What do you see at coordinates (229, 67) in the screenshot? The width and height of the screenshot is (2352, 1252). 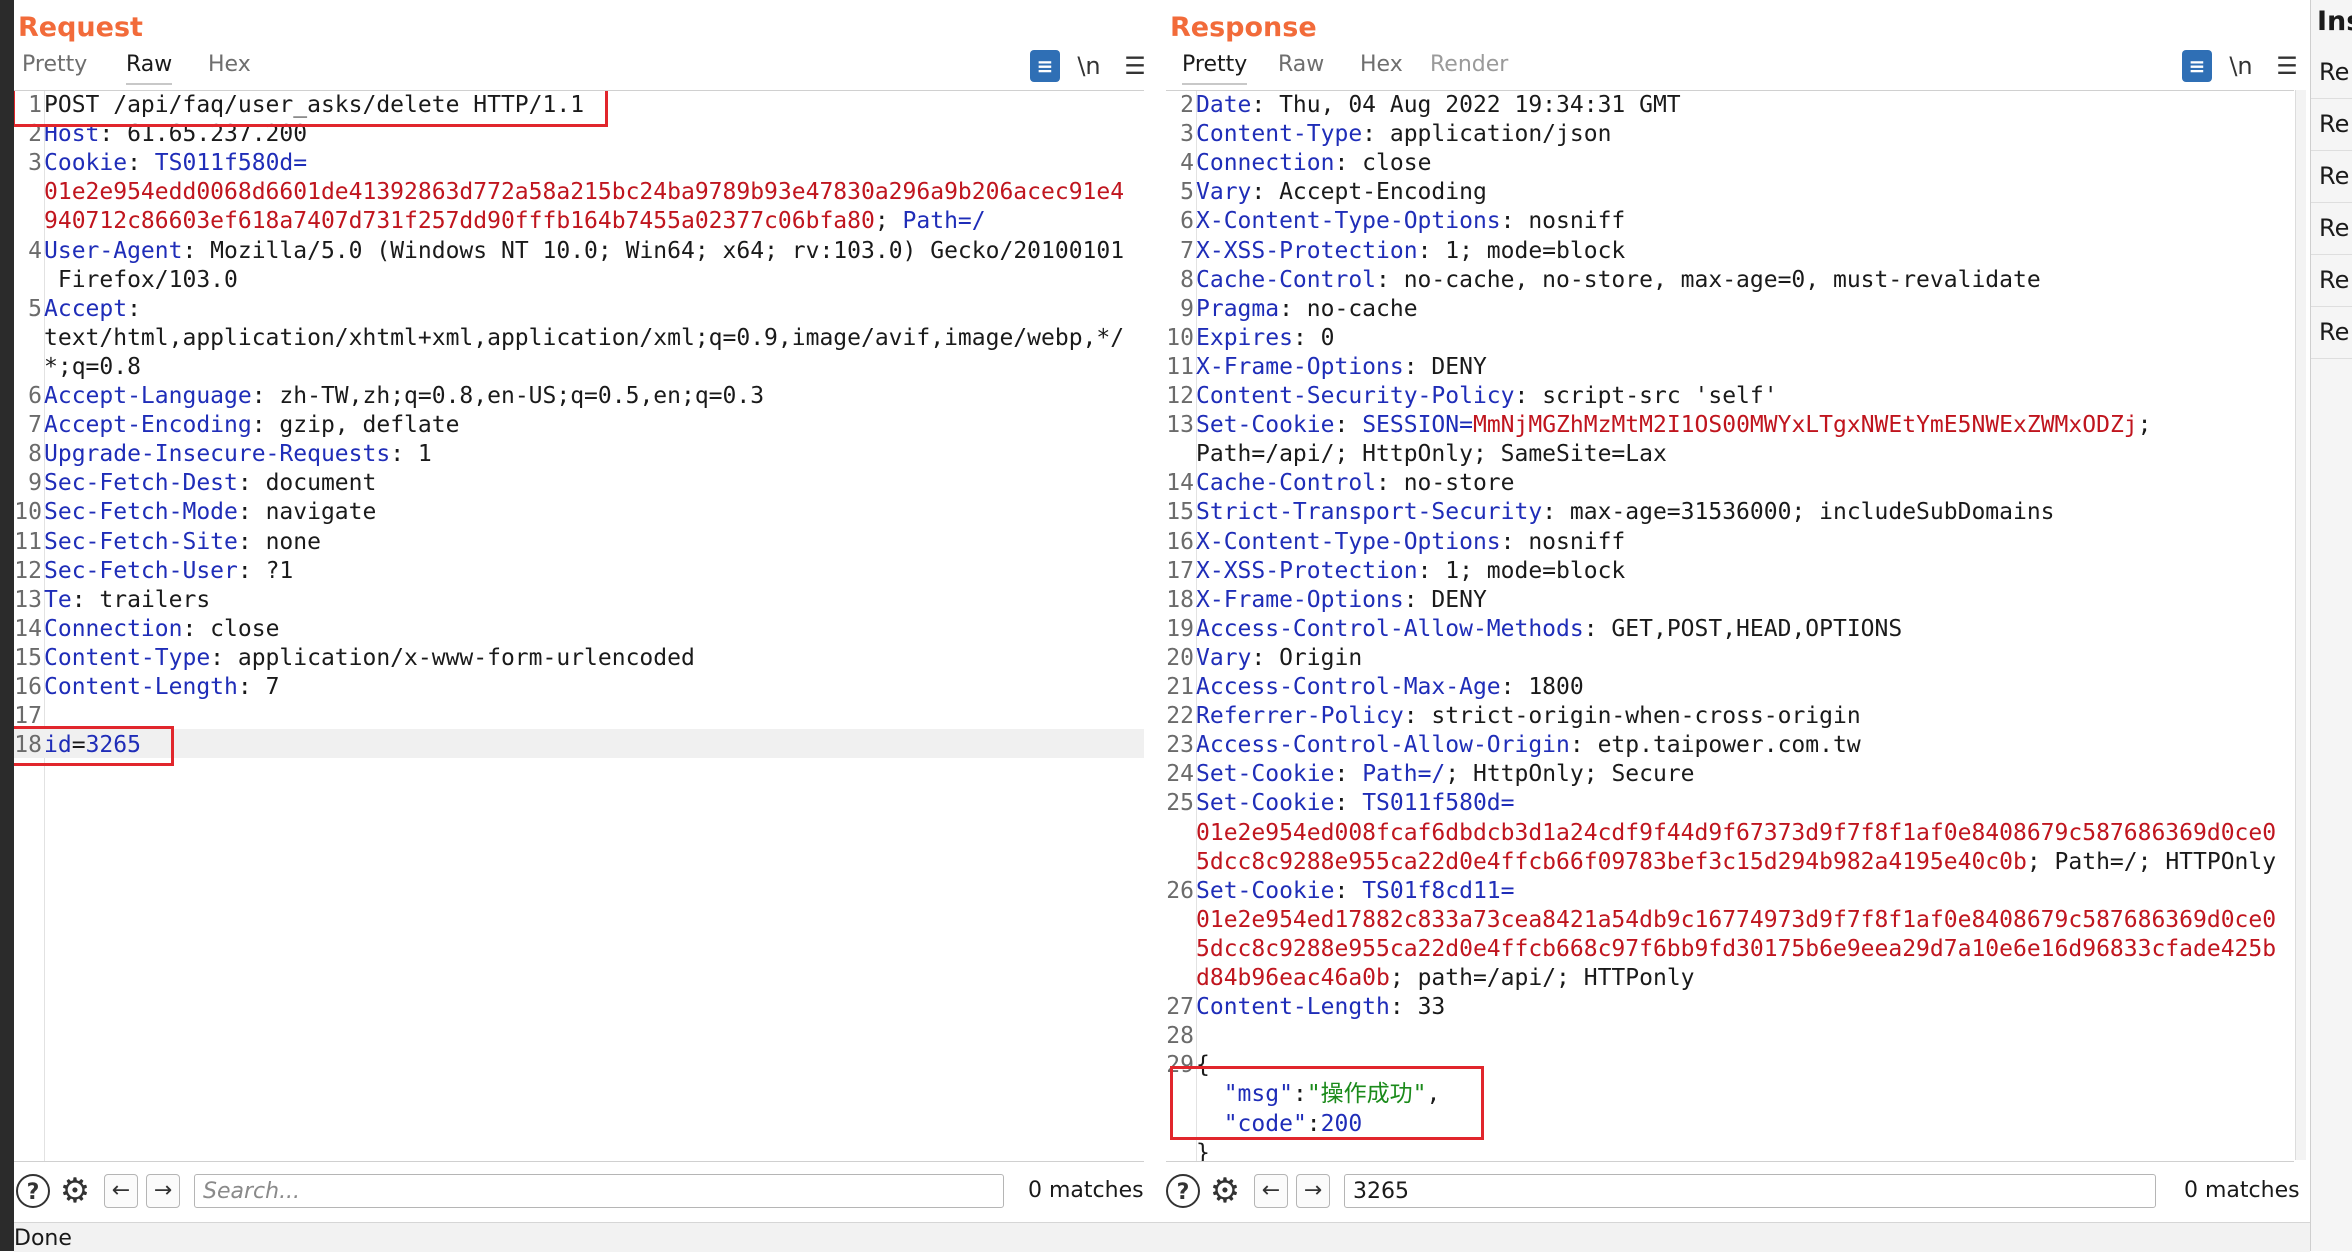 I see `tab-request-hex: Hex` at bounding box center [229, 67].